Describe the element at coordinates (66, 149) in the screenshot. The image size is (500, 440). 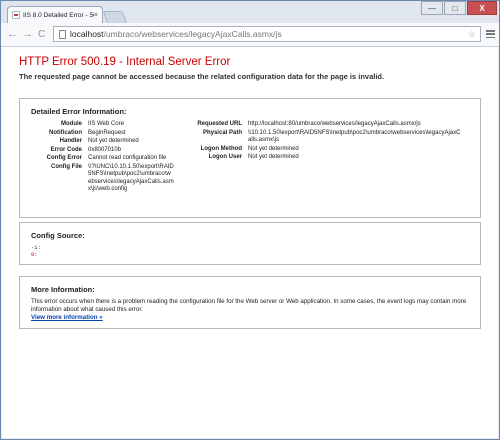
I see `error-code-label: Error Code` at that location.